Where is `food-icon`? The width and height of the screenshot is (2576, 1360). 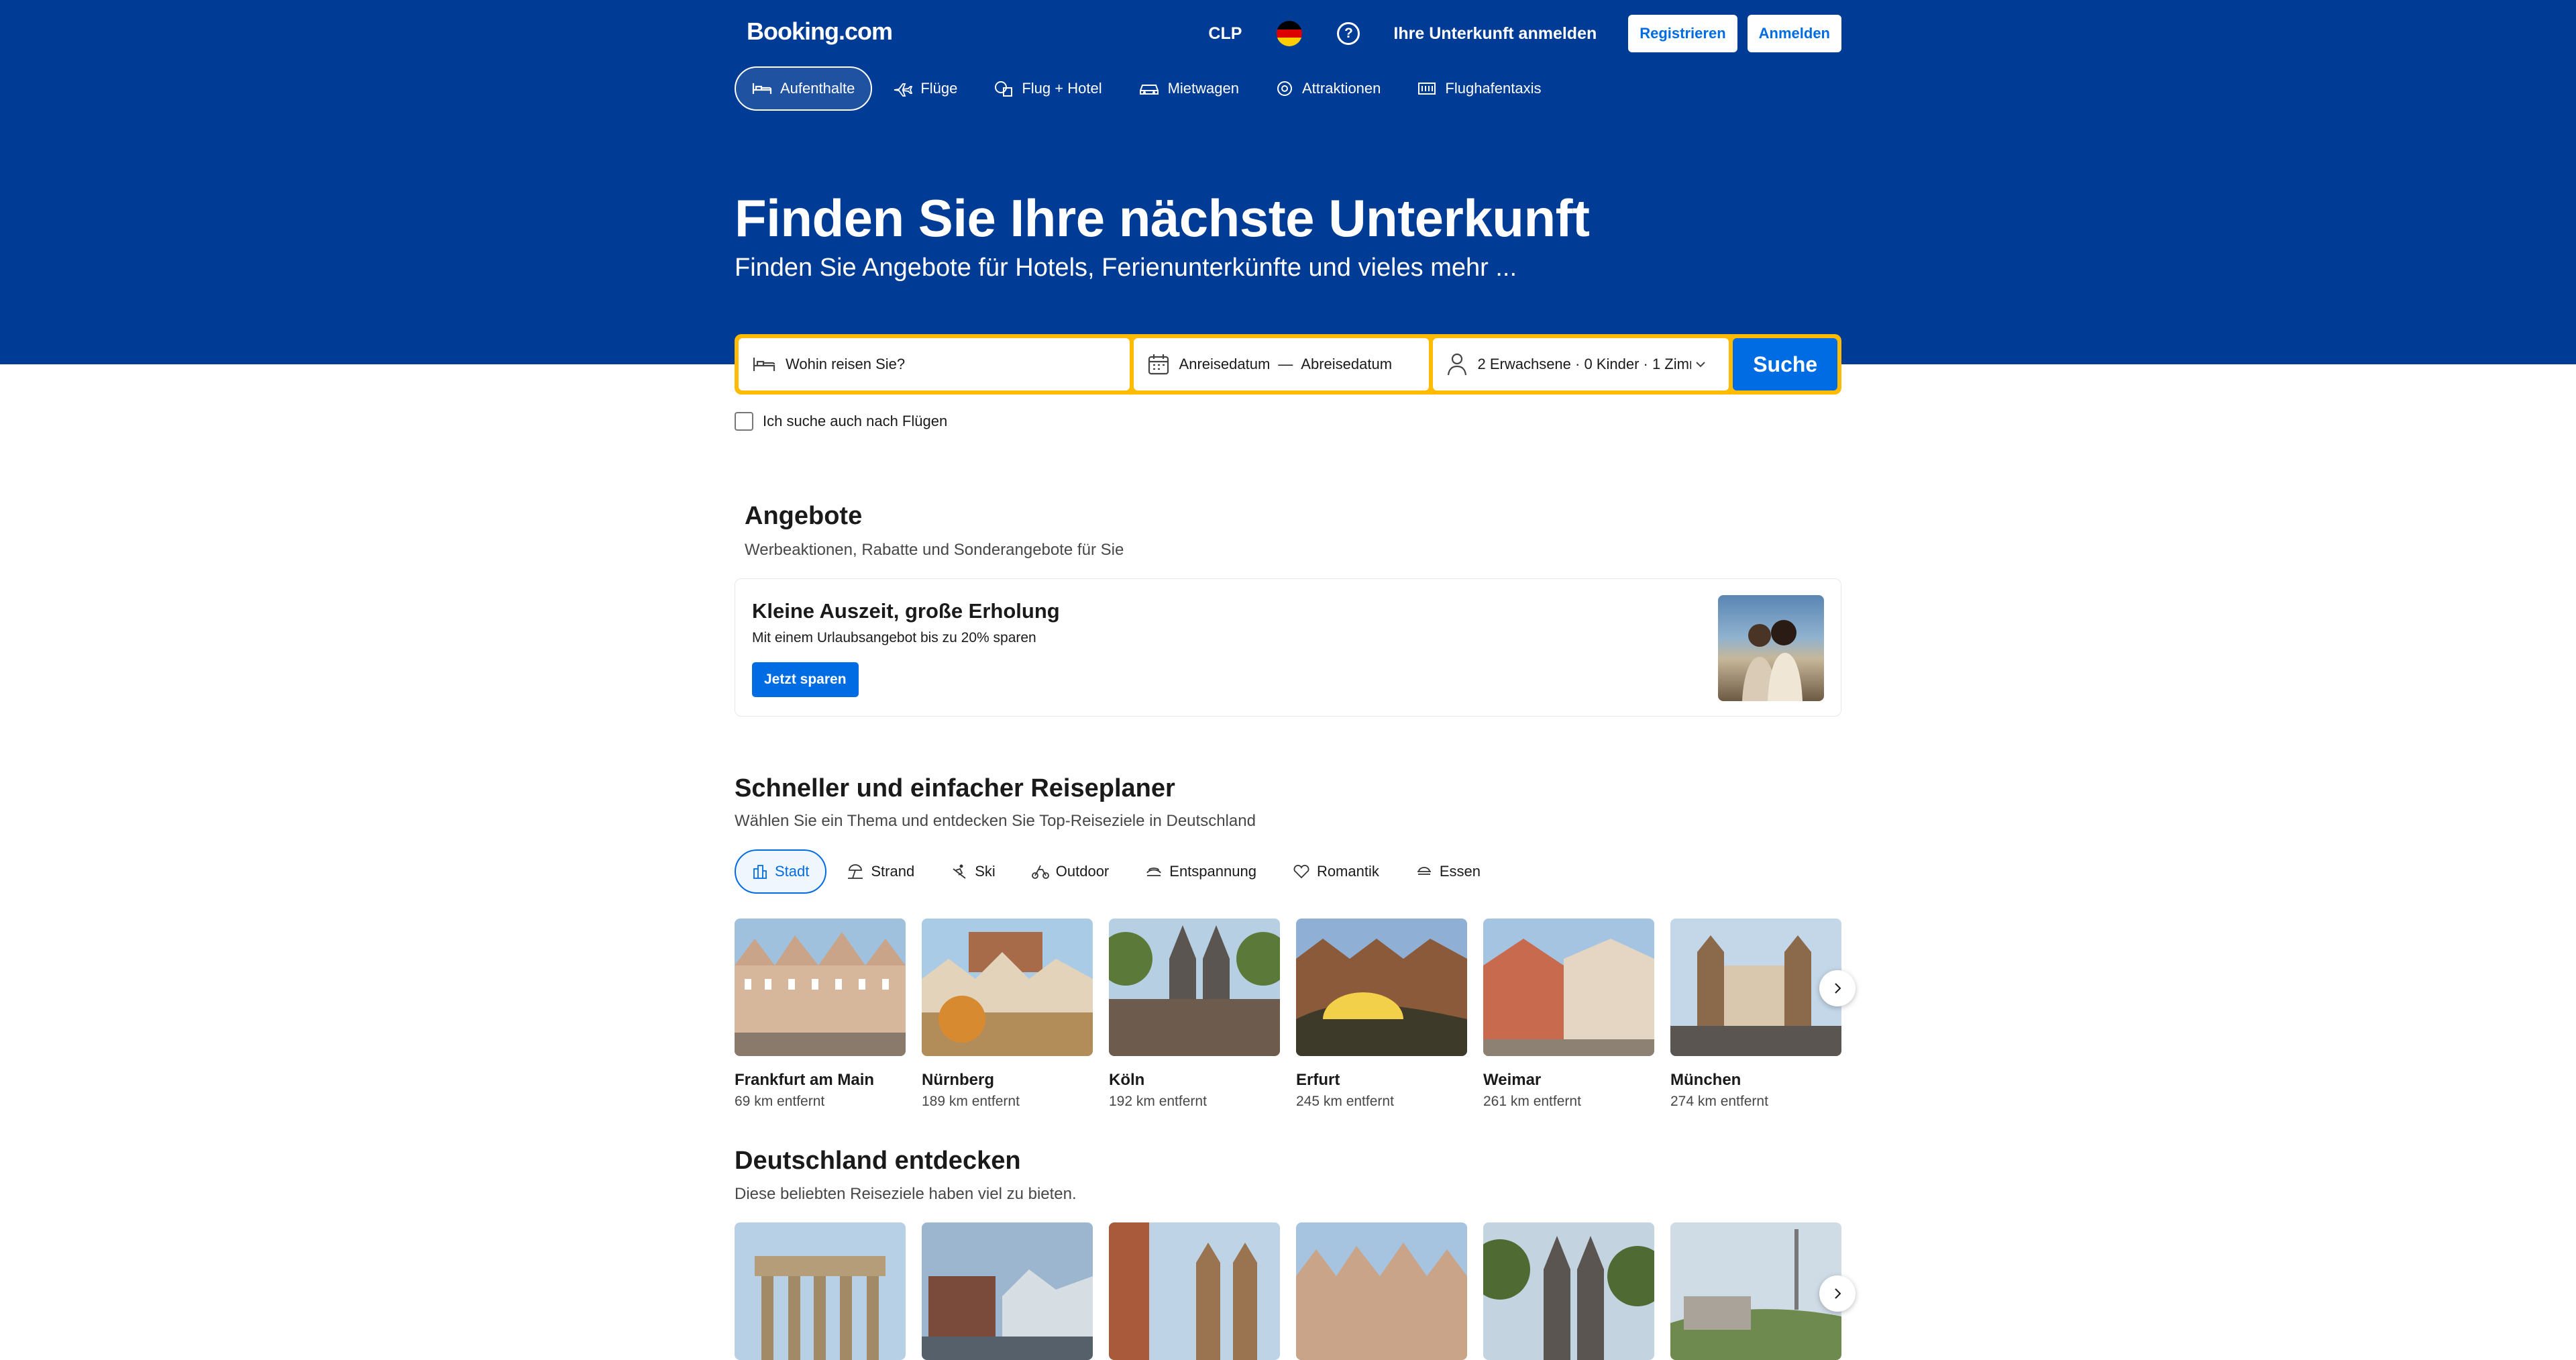
food-icon is located at coordinates (1424, 871).